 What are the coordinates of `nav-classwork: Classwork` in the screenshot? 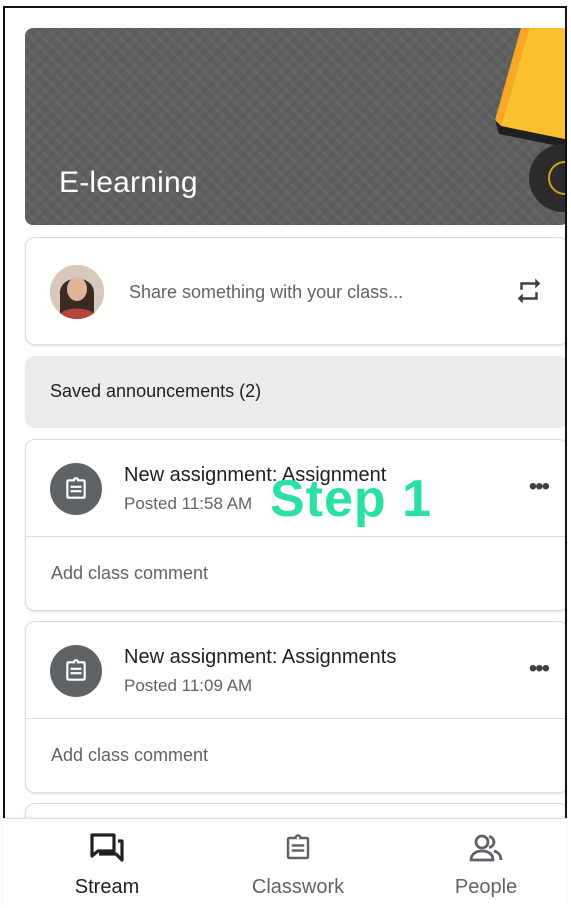 It's located at (298, 866).